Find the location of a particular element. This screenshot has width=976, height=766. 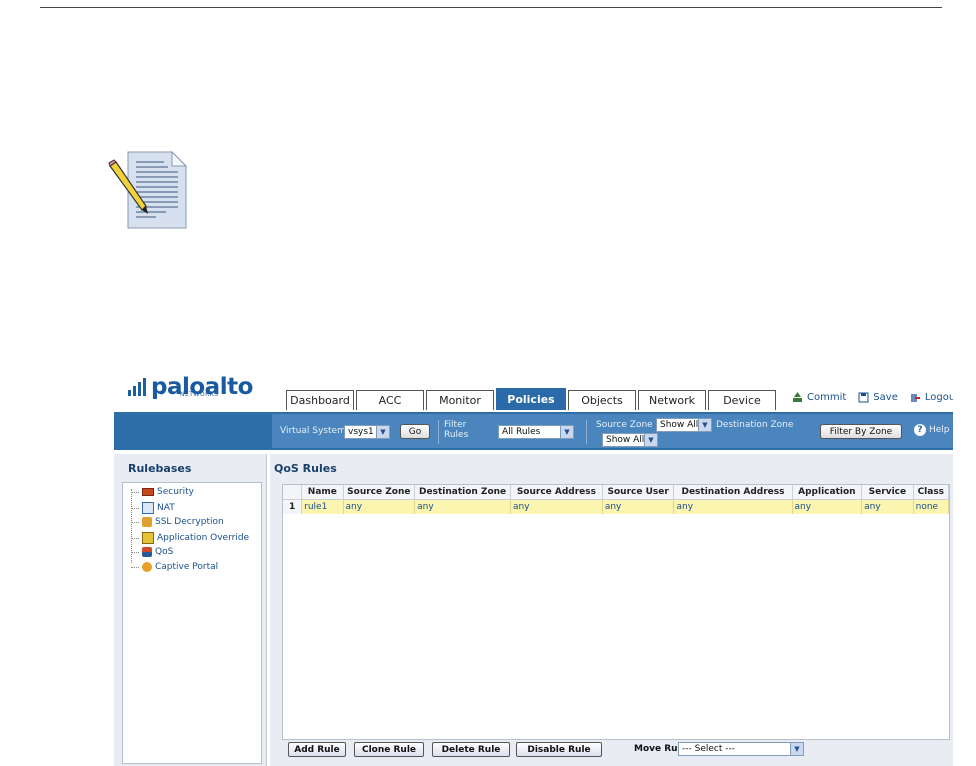

delete-rule-button: Delete Rule is located at coordinates (471, 749).